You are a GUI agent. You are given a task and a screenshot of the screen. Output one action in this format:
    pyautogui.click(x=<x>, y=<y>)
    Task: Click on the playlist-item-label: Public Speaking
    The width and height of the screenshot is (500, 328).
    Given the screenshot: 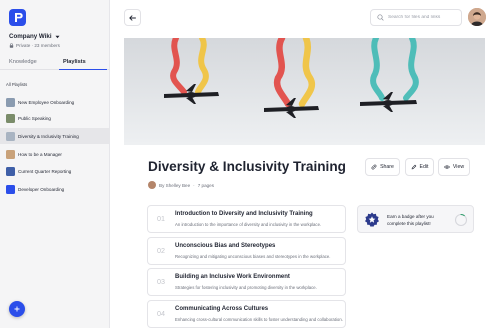 What is the action you would take?
    pyautogui.click(x=34, y=118)
    